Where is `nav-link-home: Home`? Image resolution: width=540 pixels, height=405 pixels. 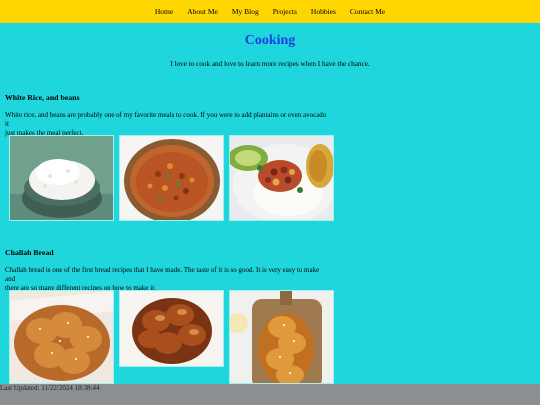
nav-link-home: Home is located at coordinates (164, 11).